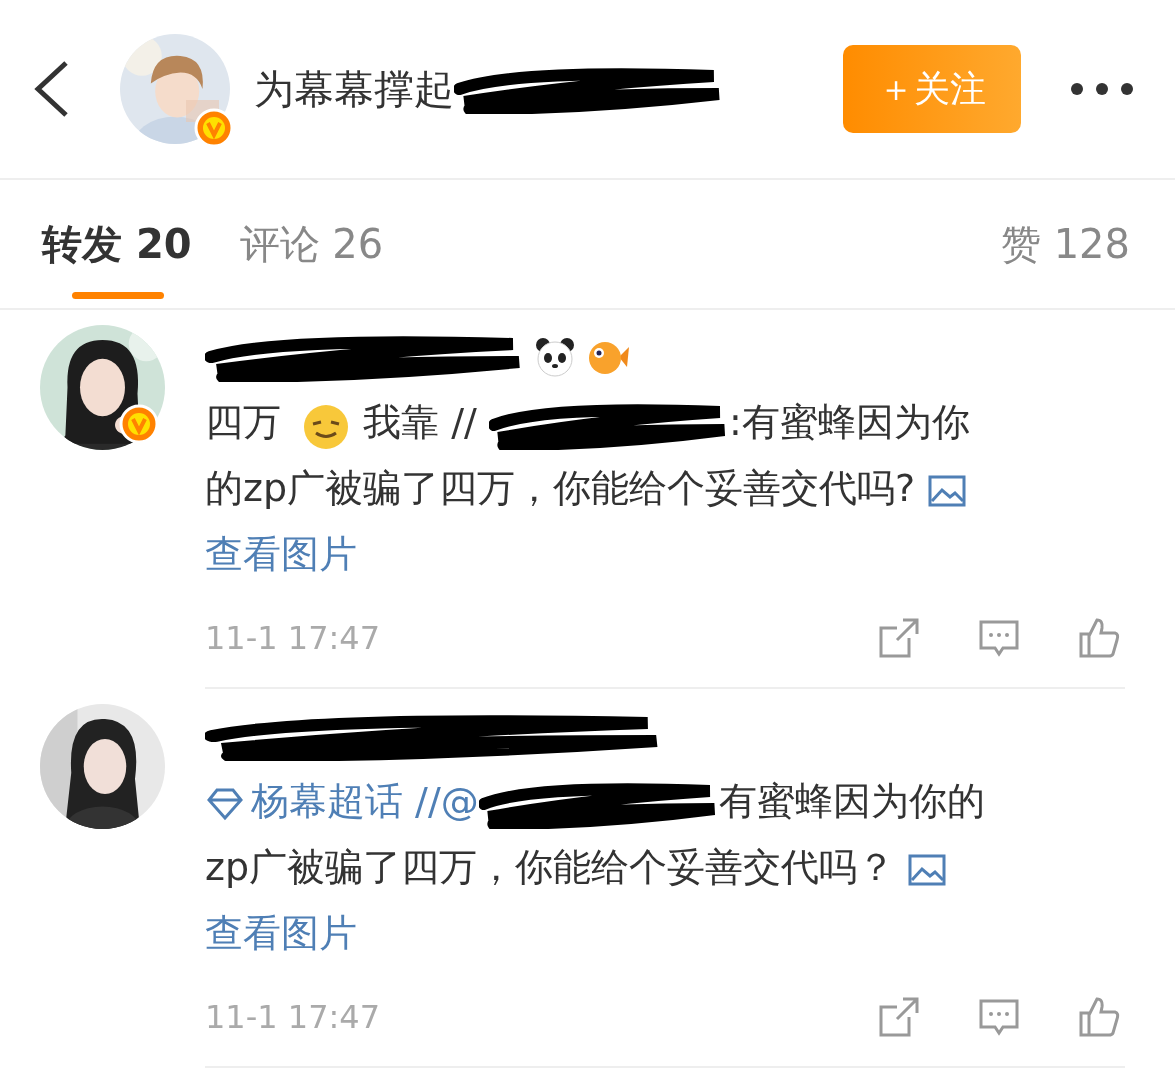 This screenshot has width=1175, height=1080. Describe the element at coordinates (354, 89) in the screenshot. I see `account-name: 为幕幕撑起` at that location.